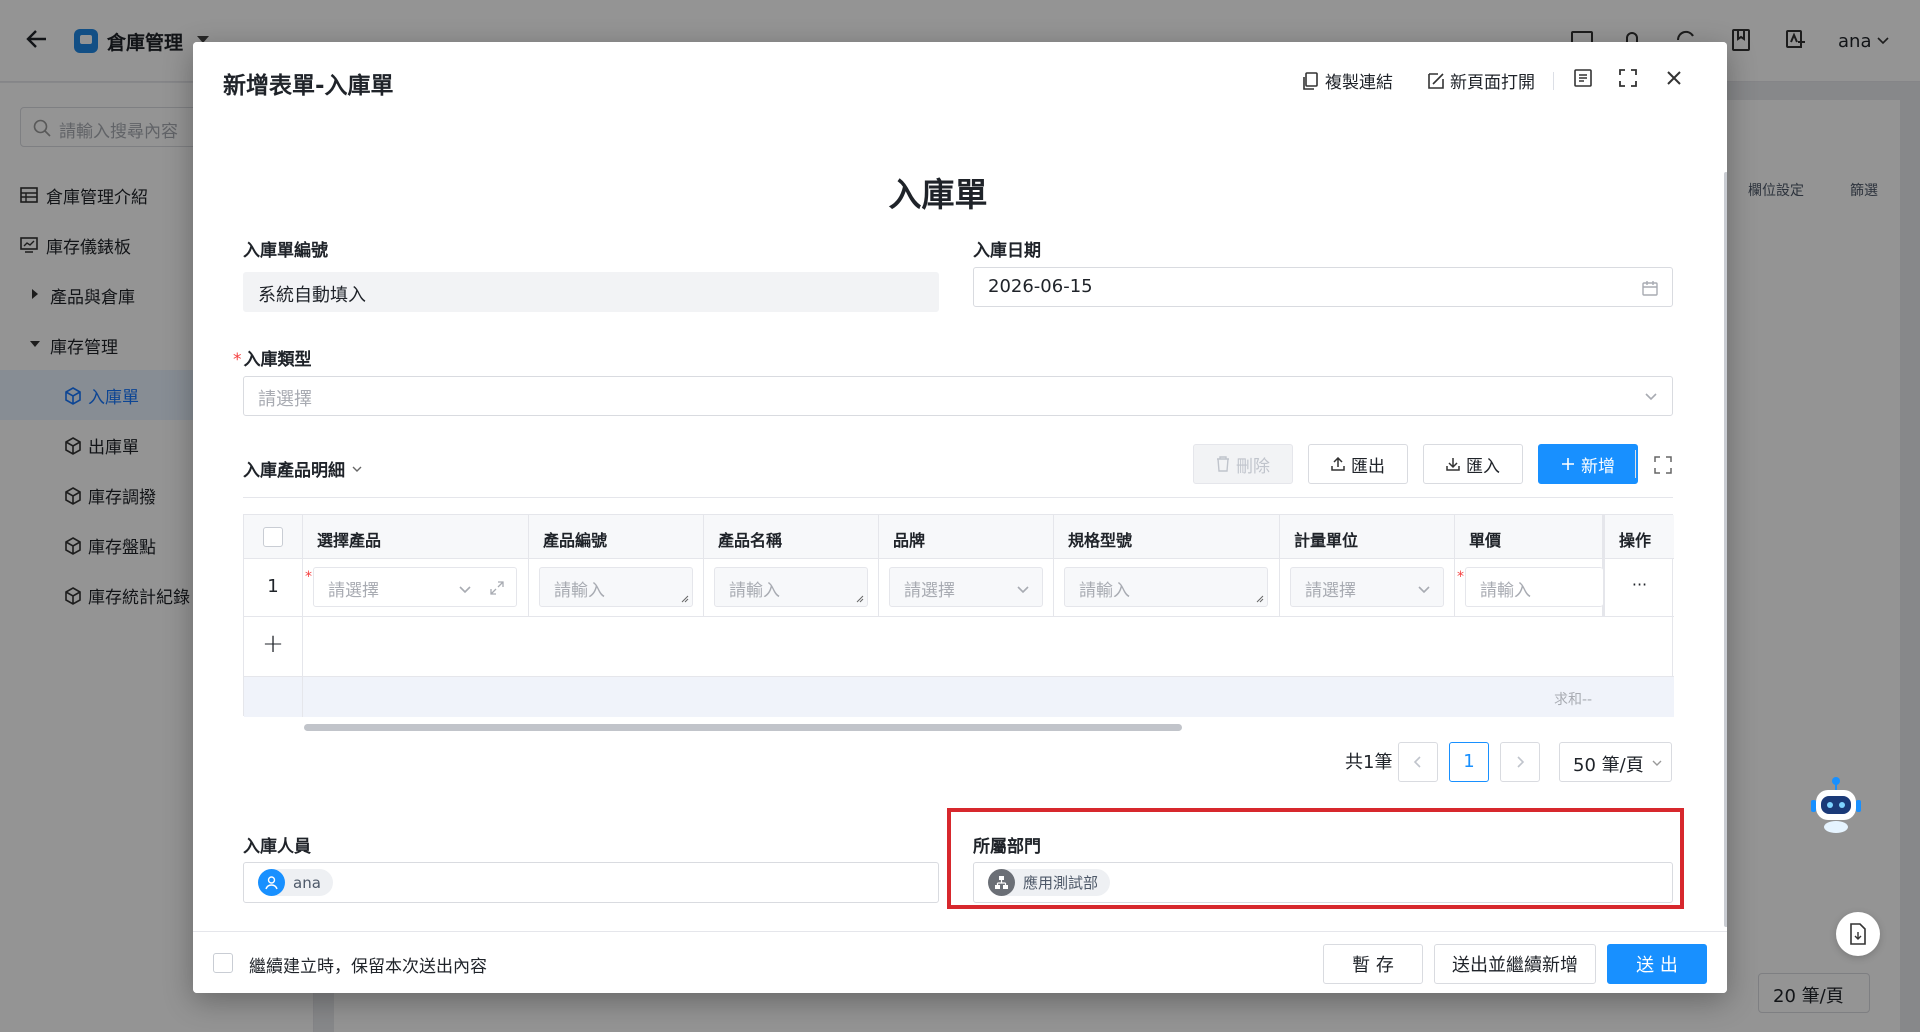 Image resolution: width=1920 pixels, height=1032 pixels. I want to click on product-code-input: 請輸入, so click(616, 587).